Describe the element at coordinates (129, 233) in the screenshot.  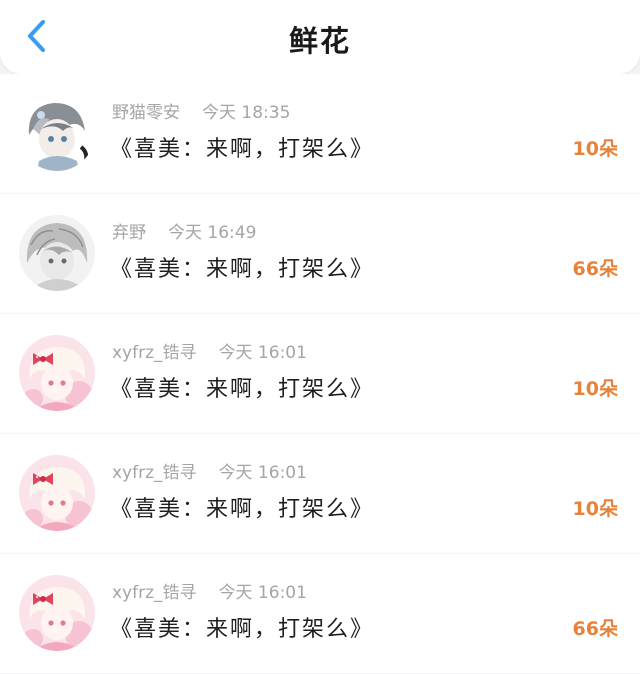
I see `username: 弃野` at that location.